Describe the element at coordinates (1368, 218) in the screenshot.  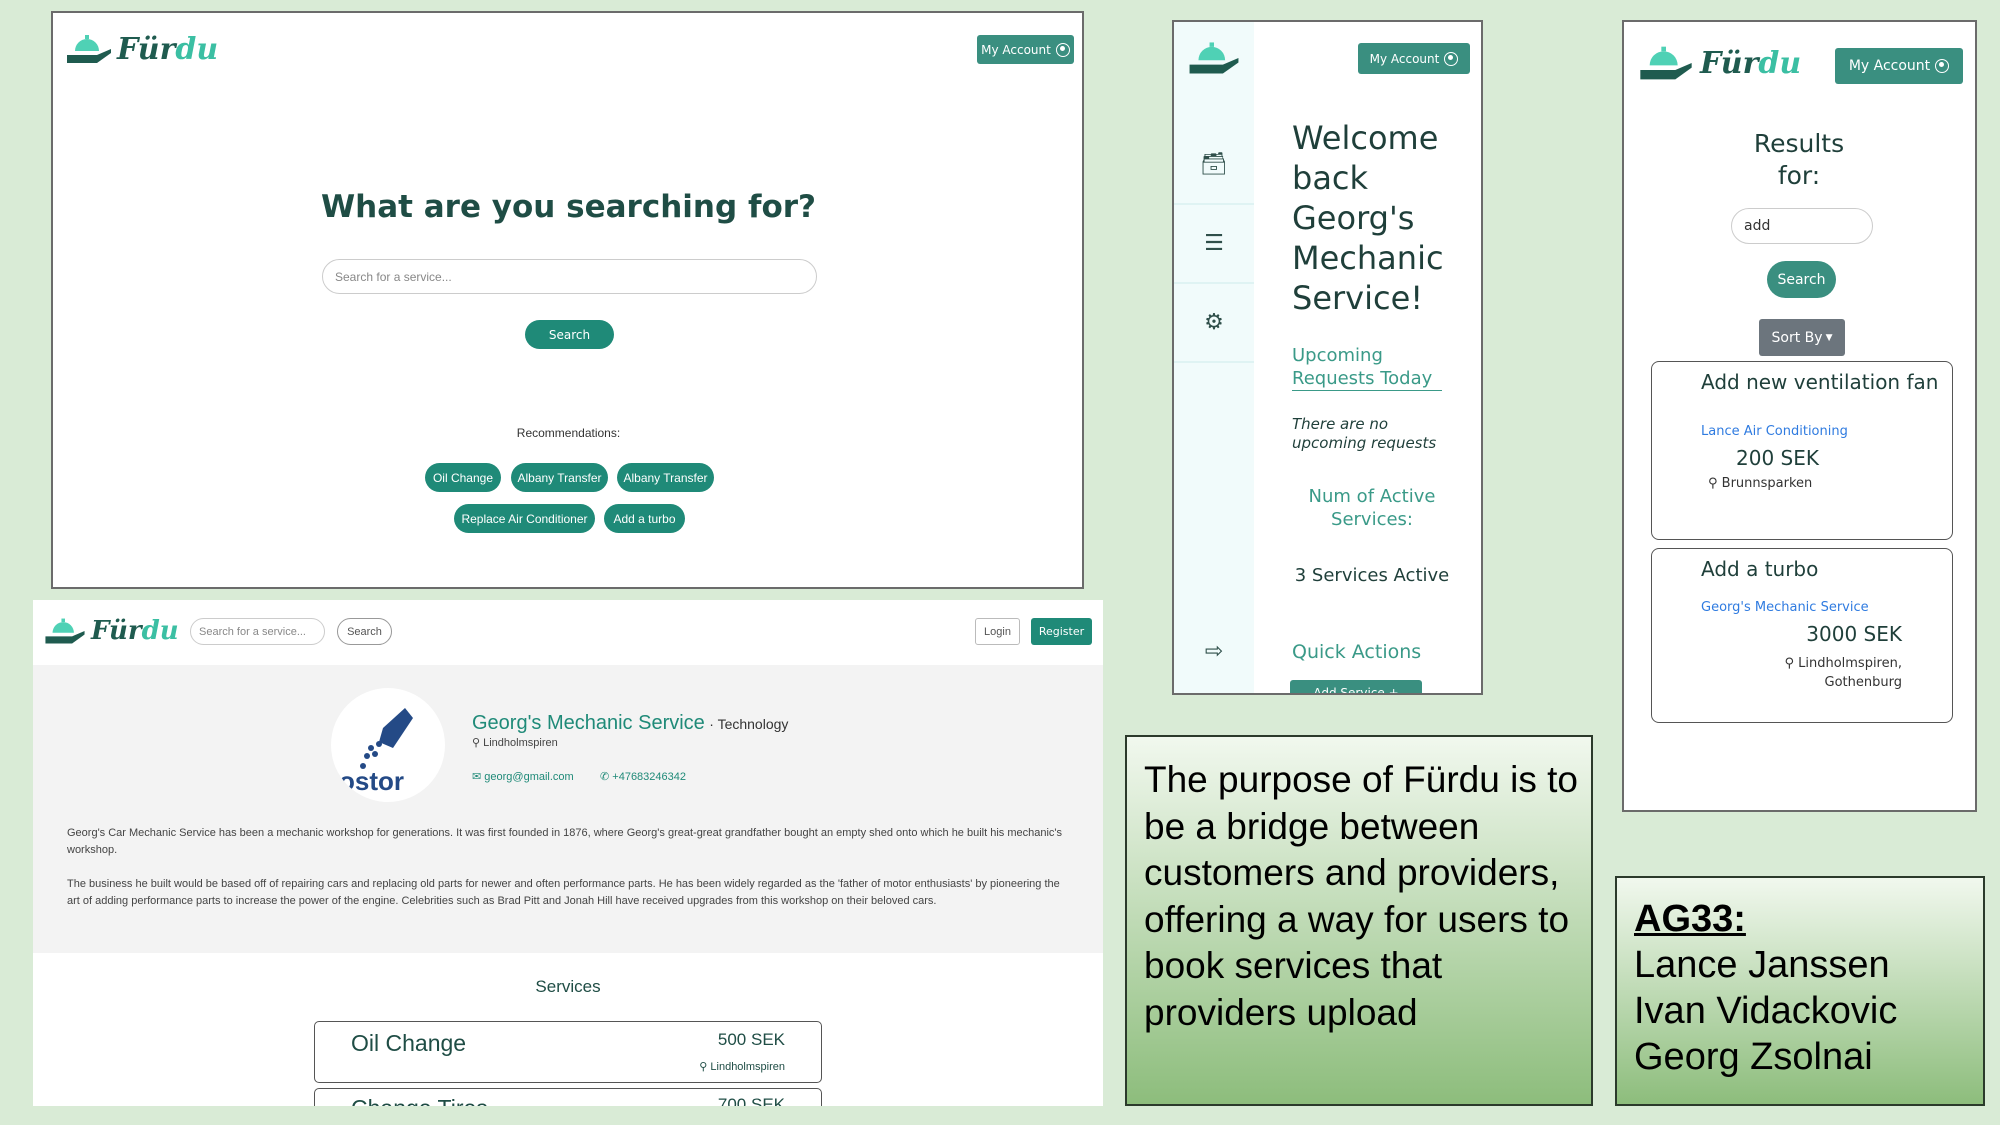
I see `welcome-heading: Welcome back Georg's Mechanic Service!` at that location.